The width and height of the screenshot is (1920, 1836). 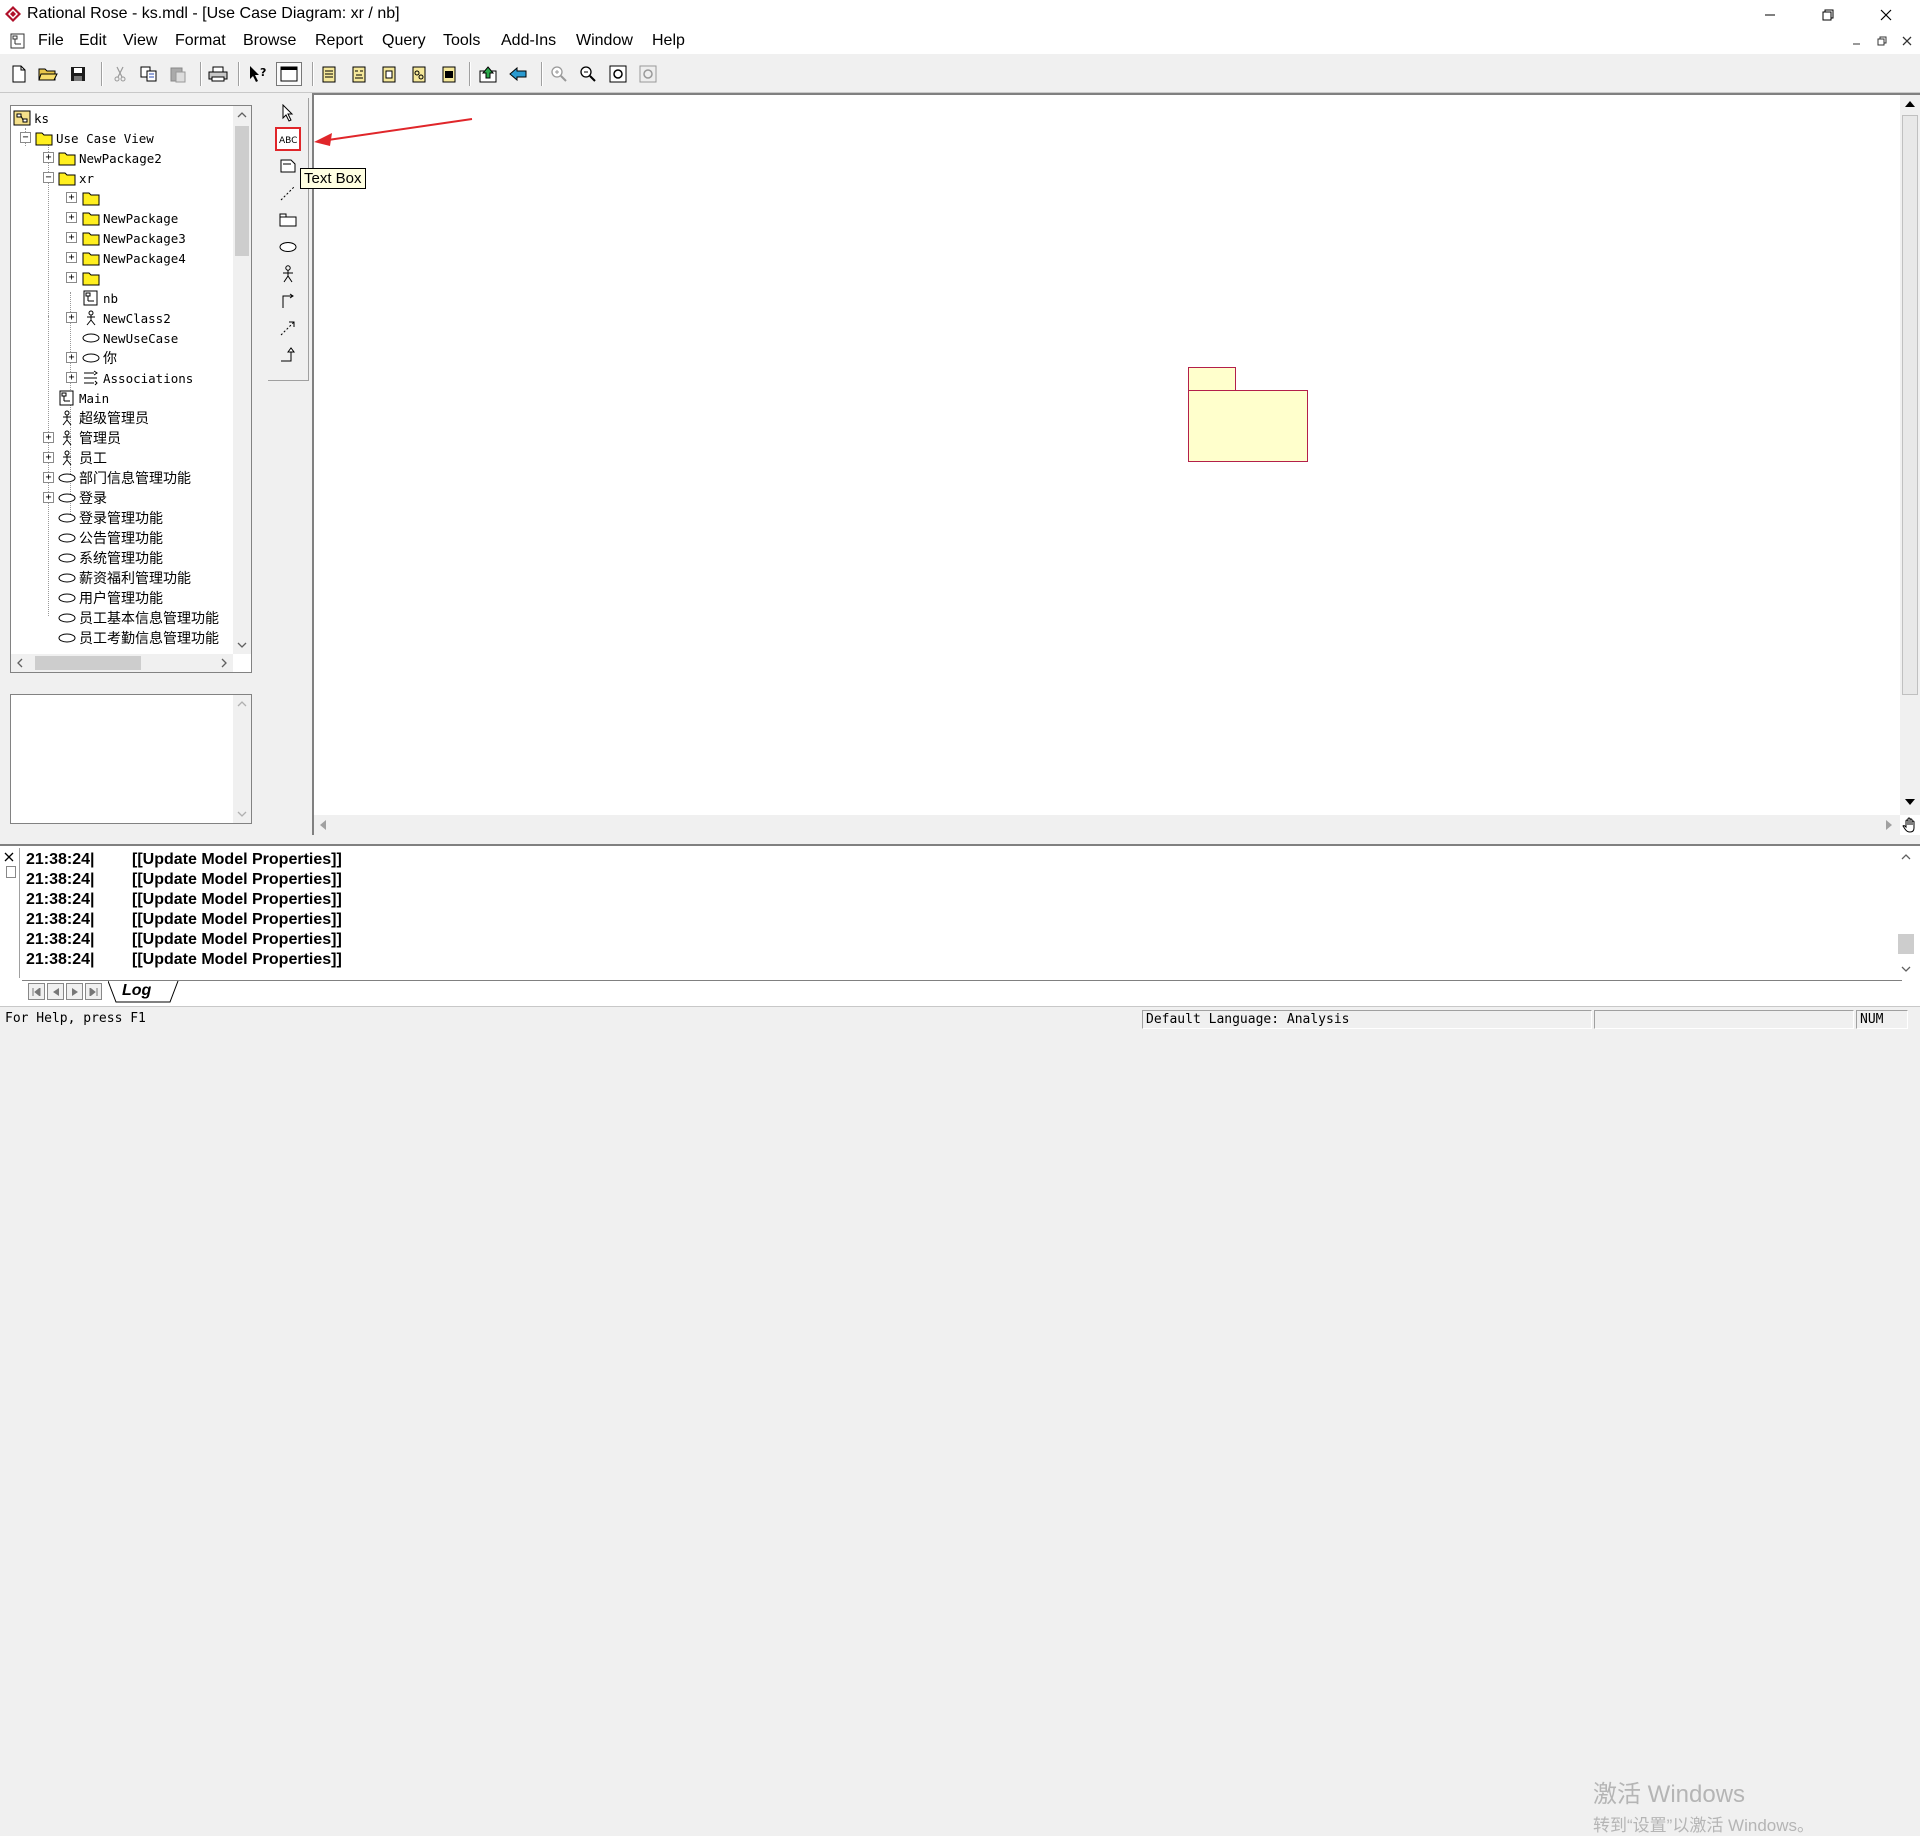 What do you see at coordinates (124, 478) in the screenshot?
I see `tree-node-dept-info: 部门信息管理功能` at bounding box center [124, 478].